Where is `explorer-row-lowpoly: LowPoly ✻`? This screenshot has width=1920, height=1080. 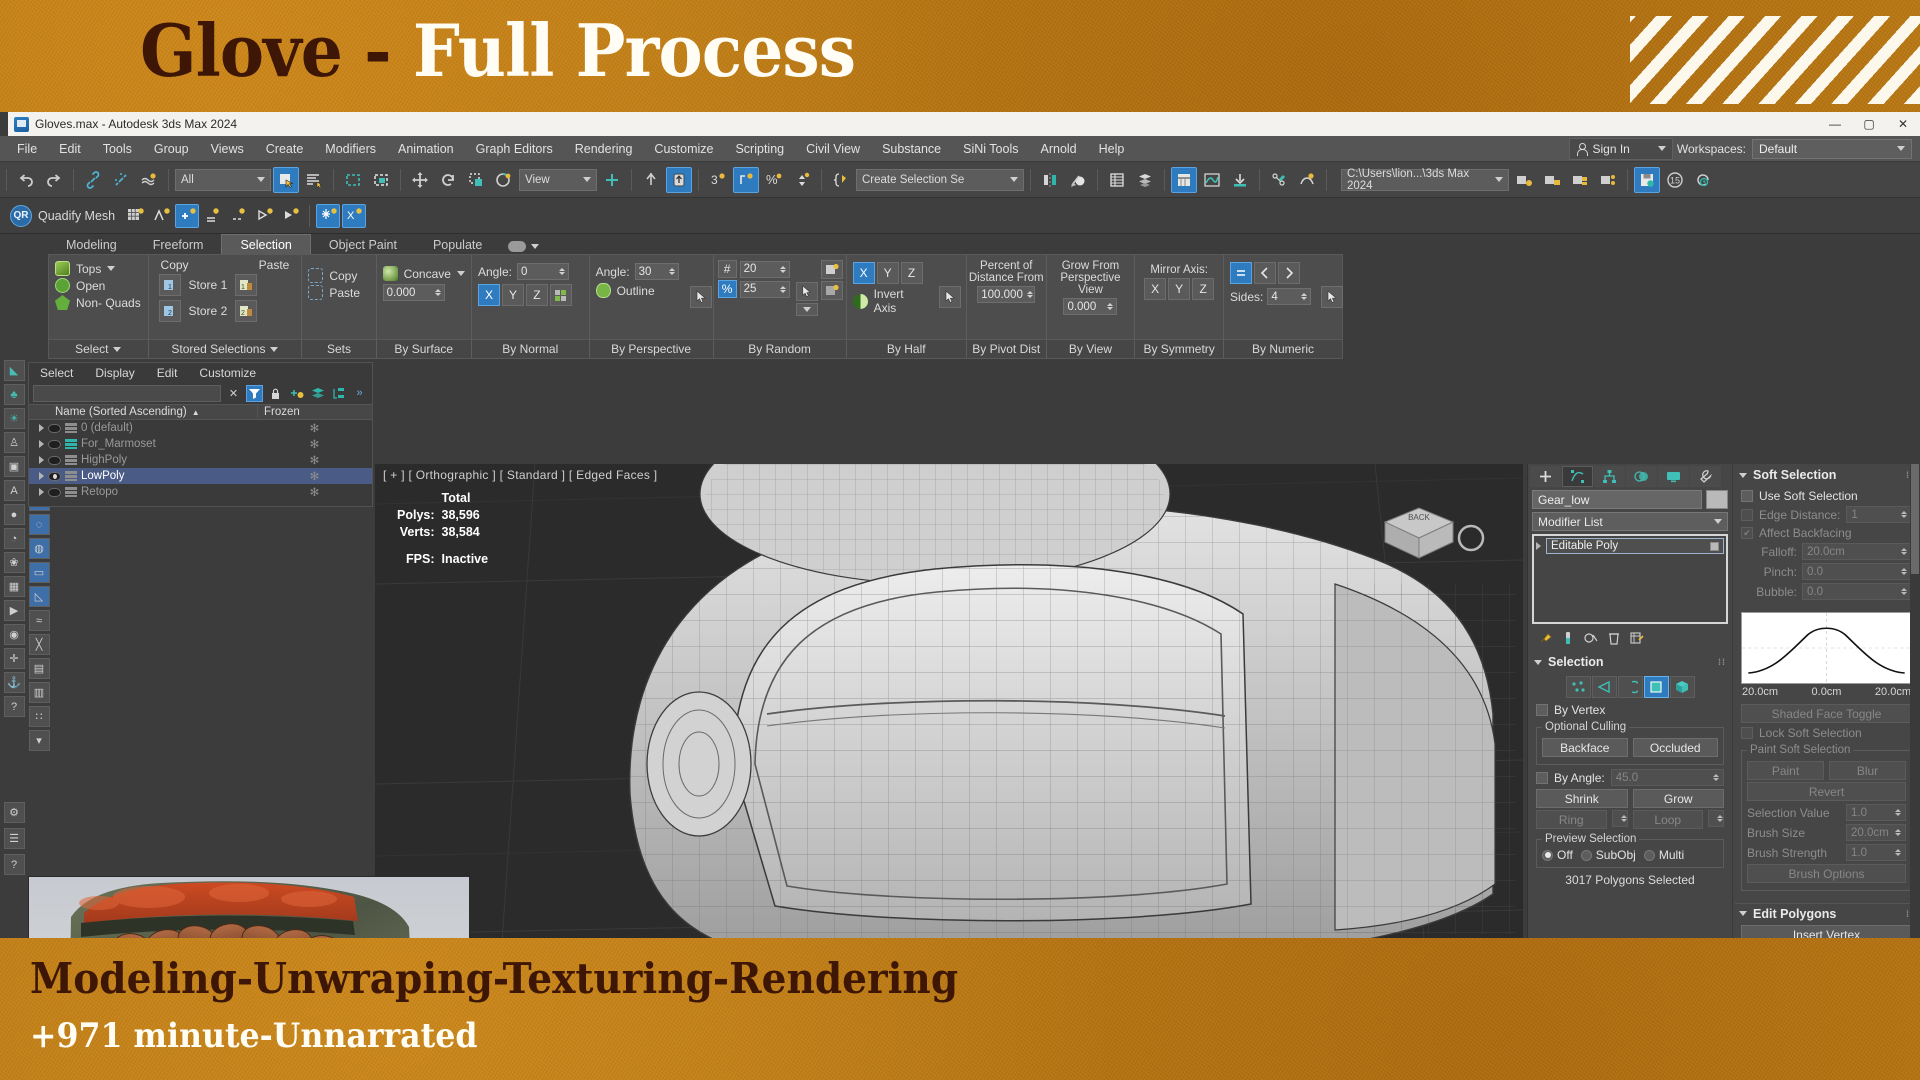
explorer-row-lowpoly: LowPoly ✻ is located at coordinates (200, 476).